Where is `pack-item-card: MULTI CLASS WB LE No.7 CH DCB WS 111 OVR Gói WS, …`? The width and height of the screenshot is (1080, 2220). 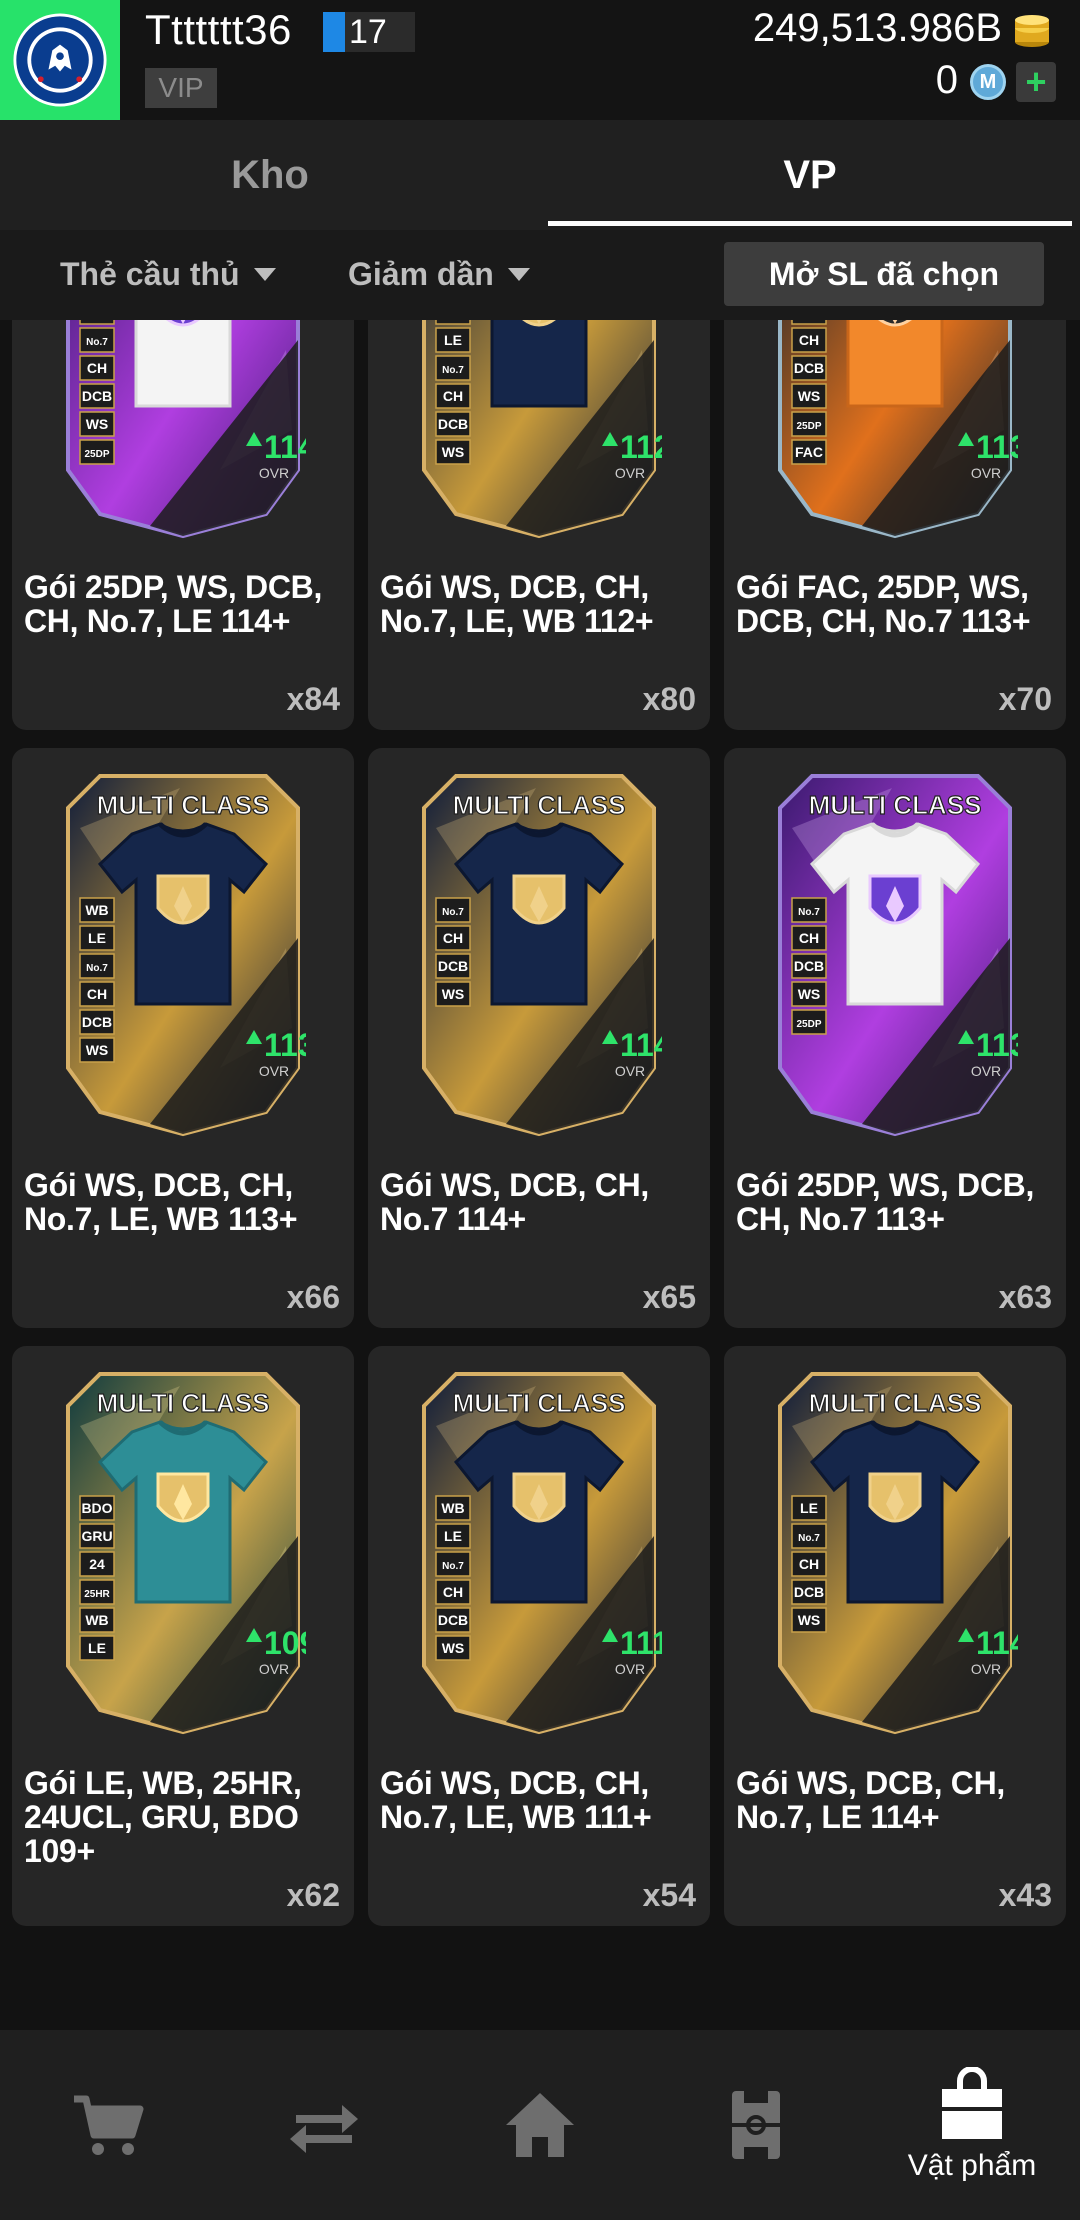
pack-item-card: MULTI CLASS WB LE No.7 CH DCB WS 111 OVR Gói WS, … is located at coordinates (539, 1636).